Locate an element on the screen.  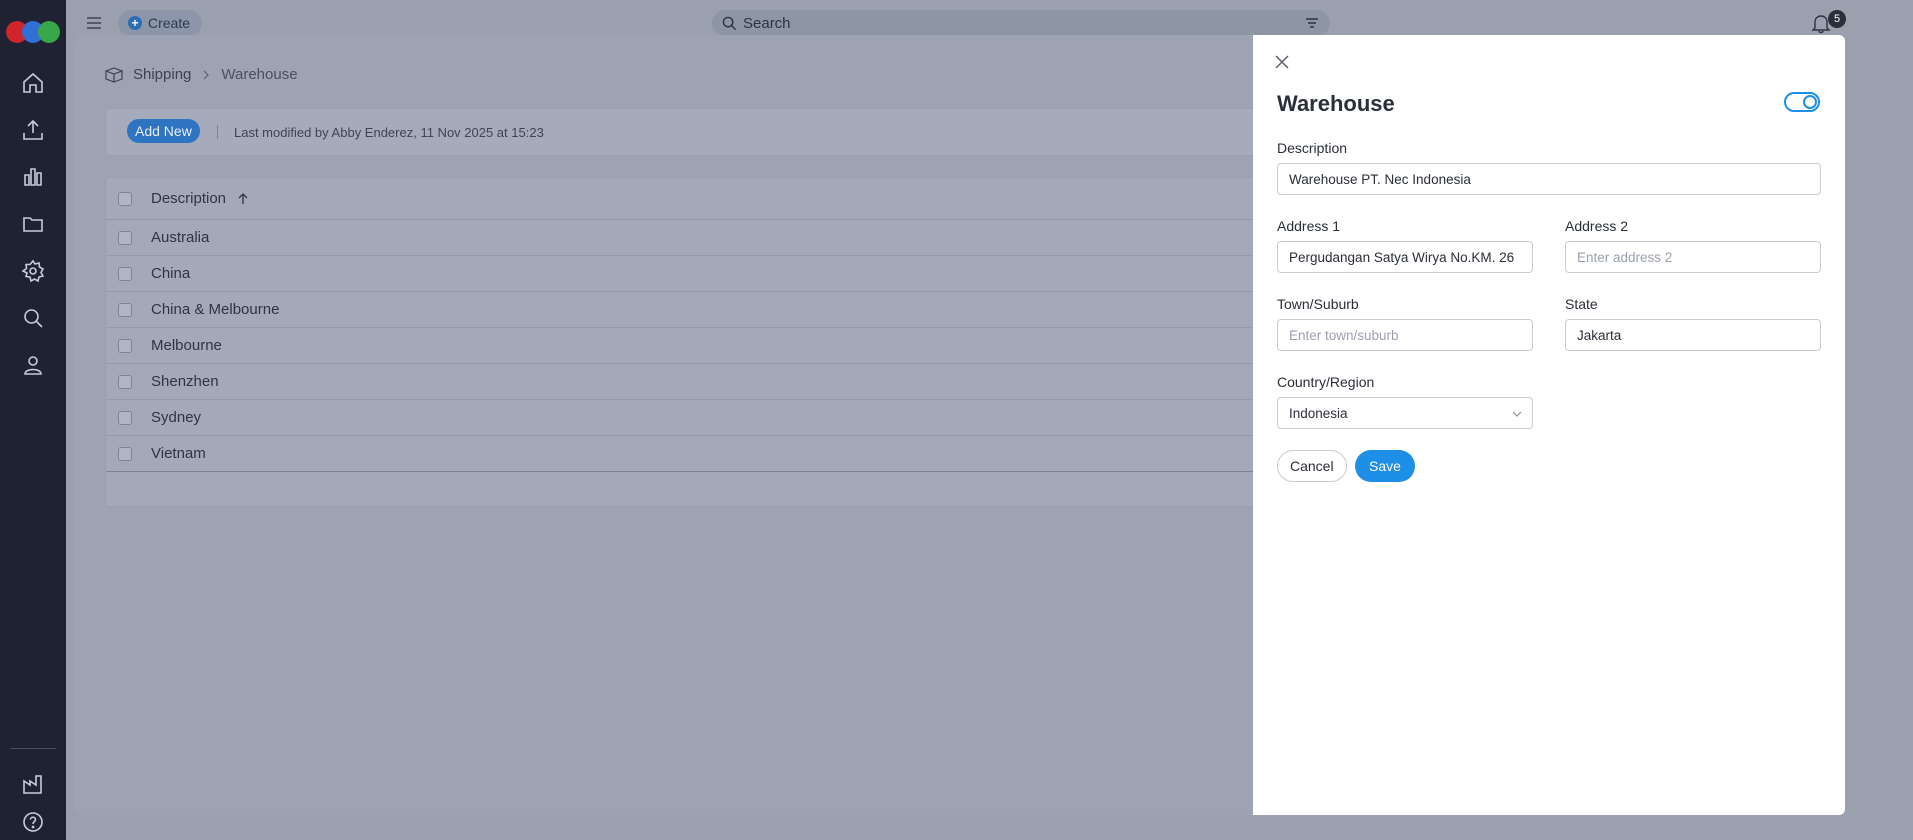
column-header-description: Description is located at coordinates (188, 198).